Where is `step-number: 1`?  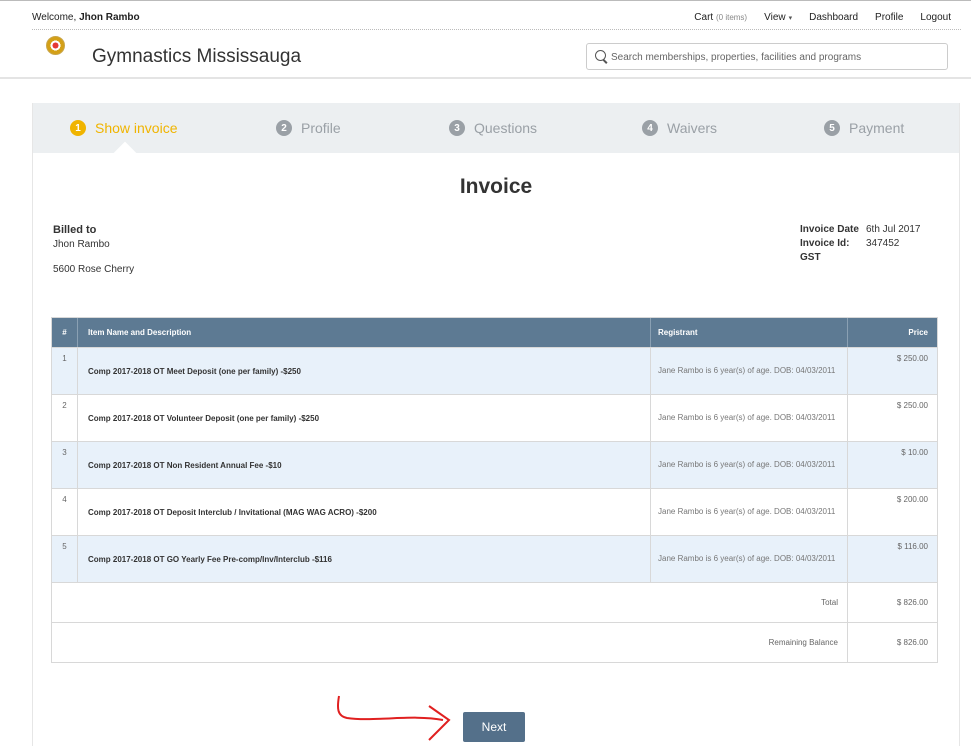 step-number: 1 is located at coordinates (78, 128).